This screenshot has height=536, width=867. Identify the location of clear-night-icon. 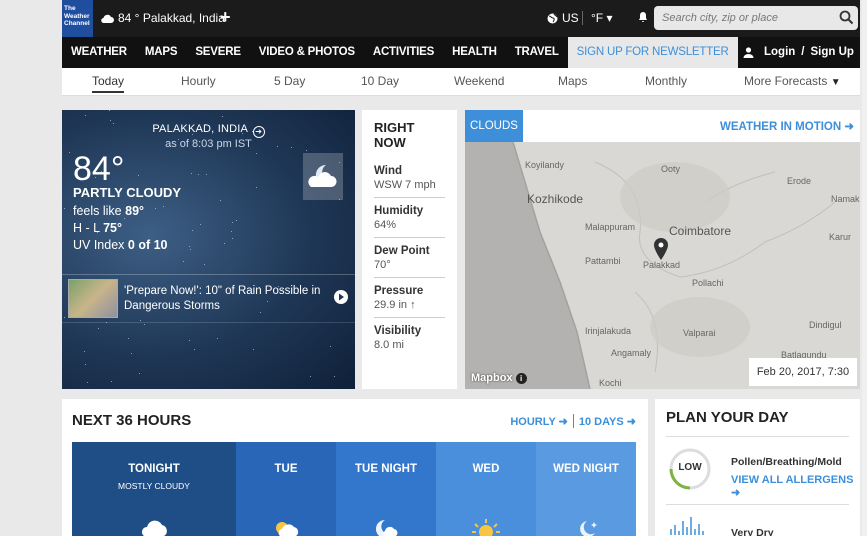
(588, 528).